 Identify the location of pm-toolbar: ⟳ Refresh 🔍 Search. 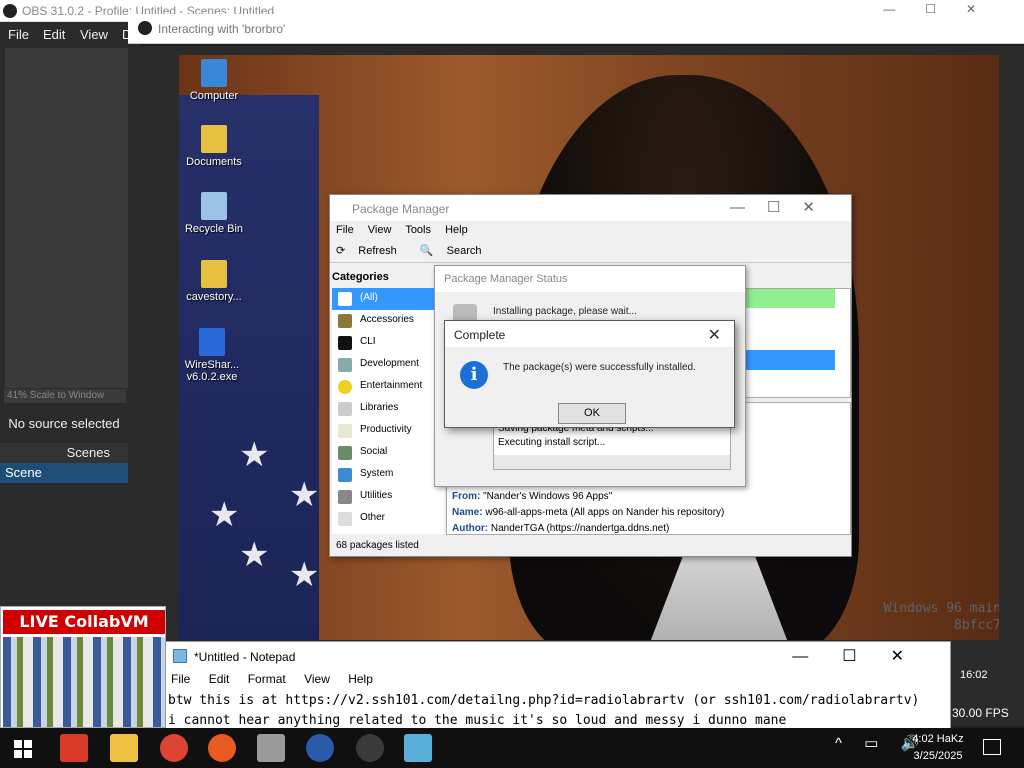
(590, 252).